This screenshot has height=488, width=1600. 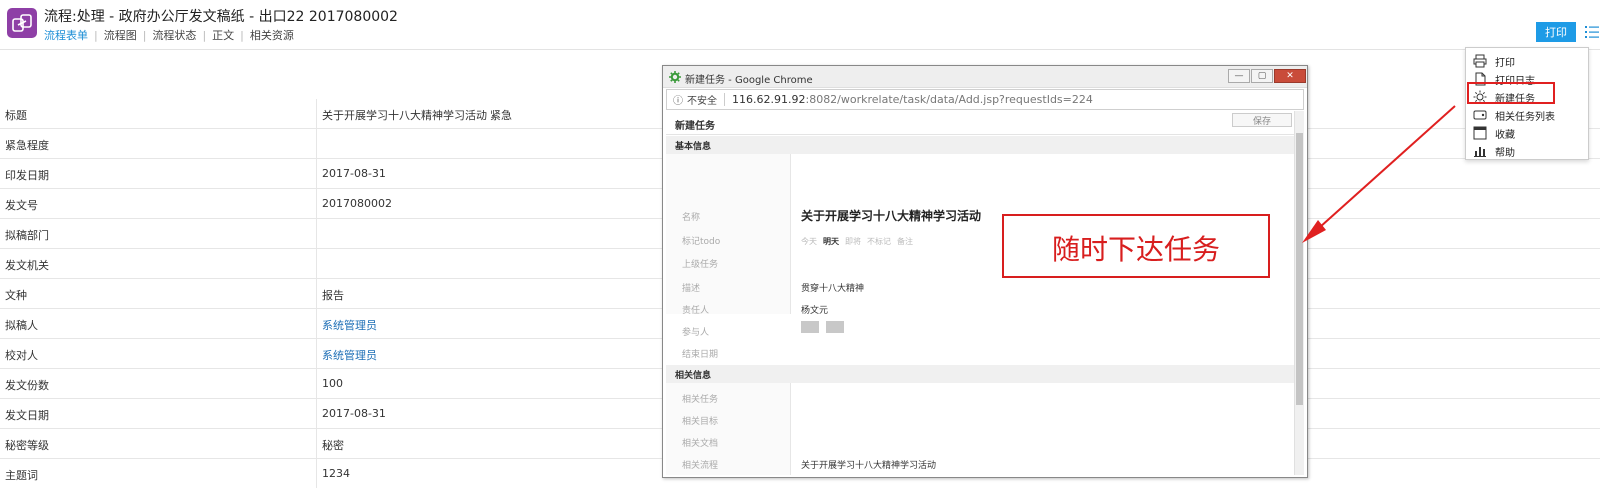 I want to click on annotation-text: 随时下达任务, so click(x=1135, y=249).